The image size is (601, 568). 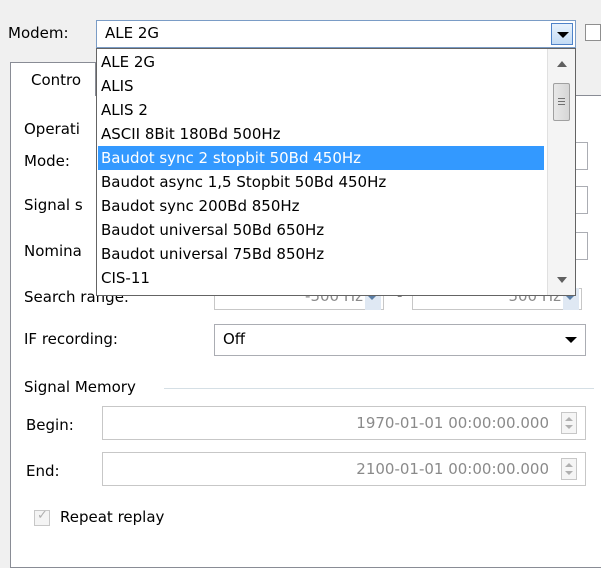 I want to click on begin-label: Begin:, so click(x=50, y=425).